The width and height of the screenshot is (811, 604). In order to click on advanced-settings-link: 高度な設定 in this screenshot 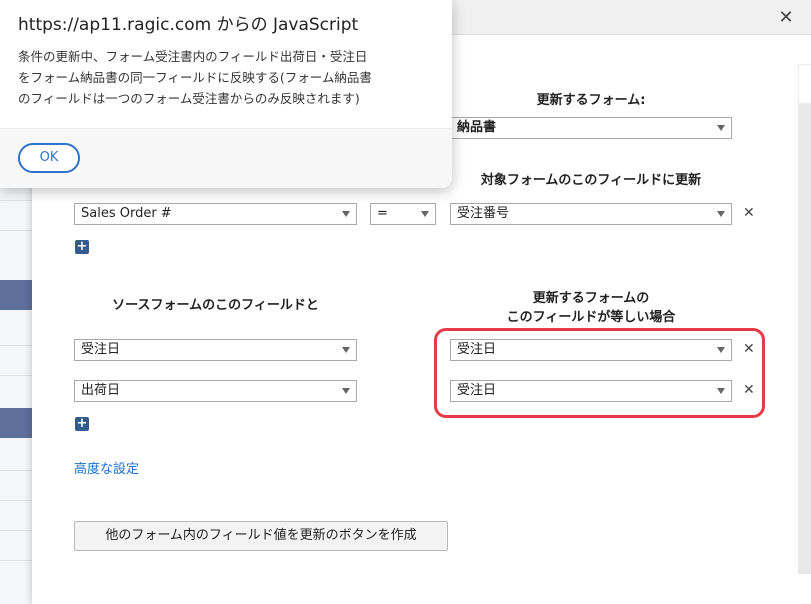, I will do `click(106, 467)`.